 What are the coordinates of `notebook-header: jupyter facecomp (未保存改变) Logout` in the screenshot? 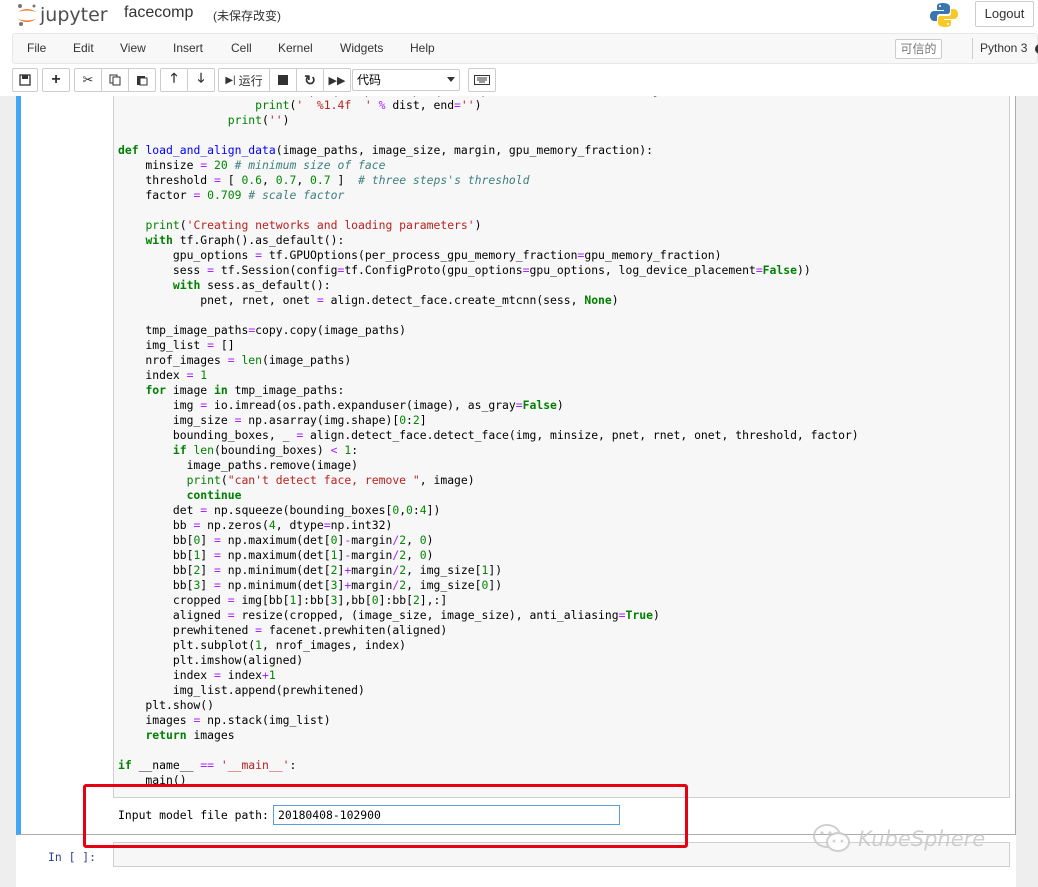 It's located at (519, 16).